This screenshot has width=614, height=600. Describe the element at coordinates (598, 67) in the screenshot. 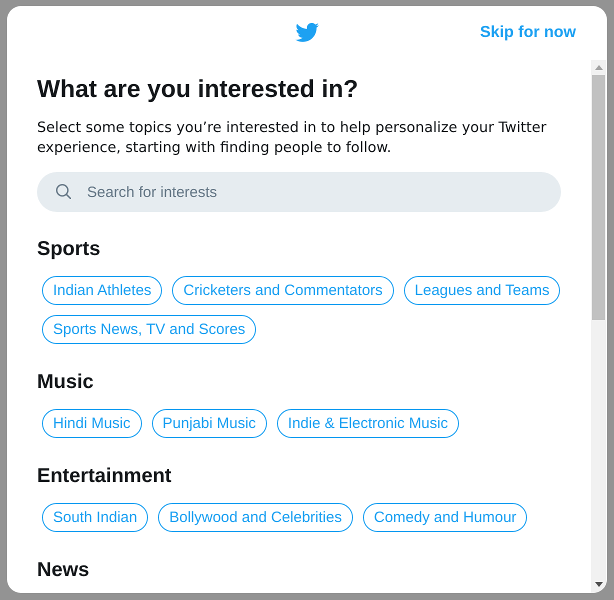

I see `scroll-up-icon` at that location.